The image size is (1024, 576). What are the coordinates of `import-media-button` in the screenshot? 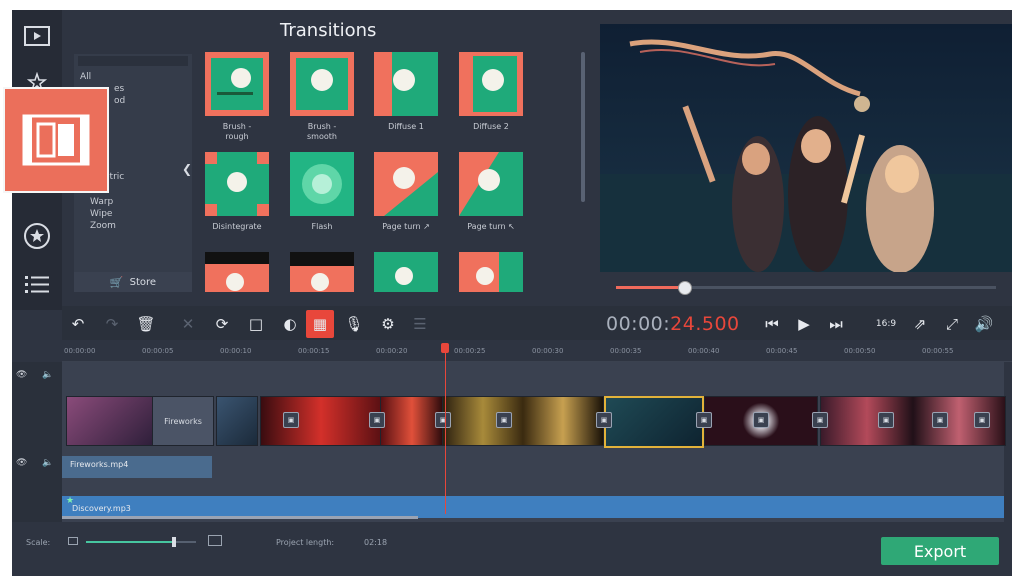 It's located at (37, 36).